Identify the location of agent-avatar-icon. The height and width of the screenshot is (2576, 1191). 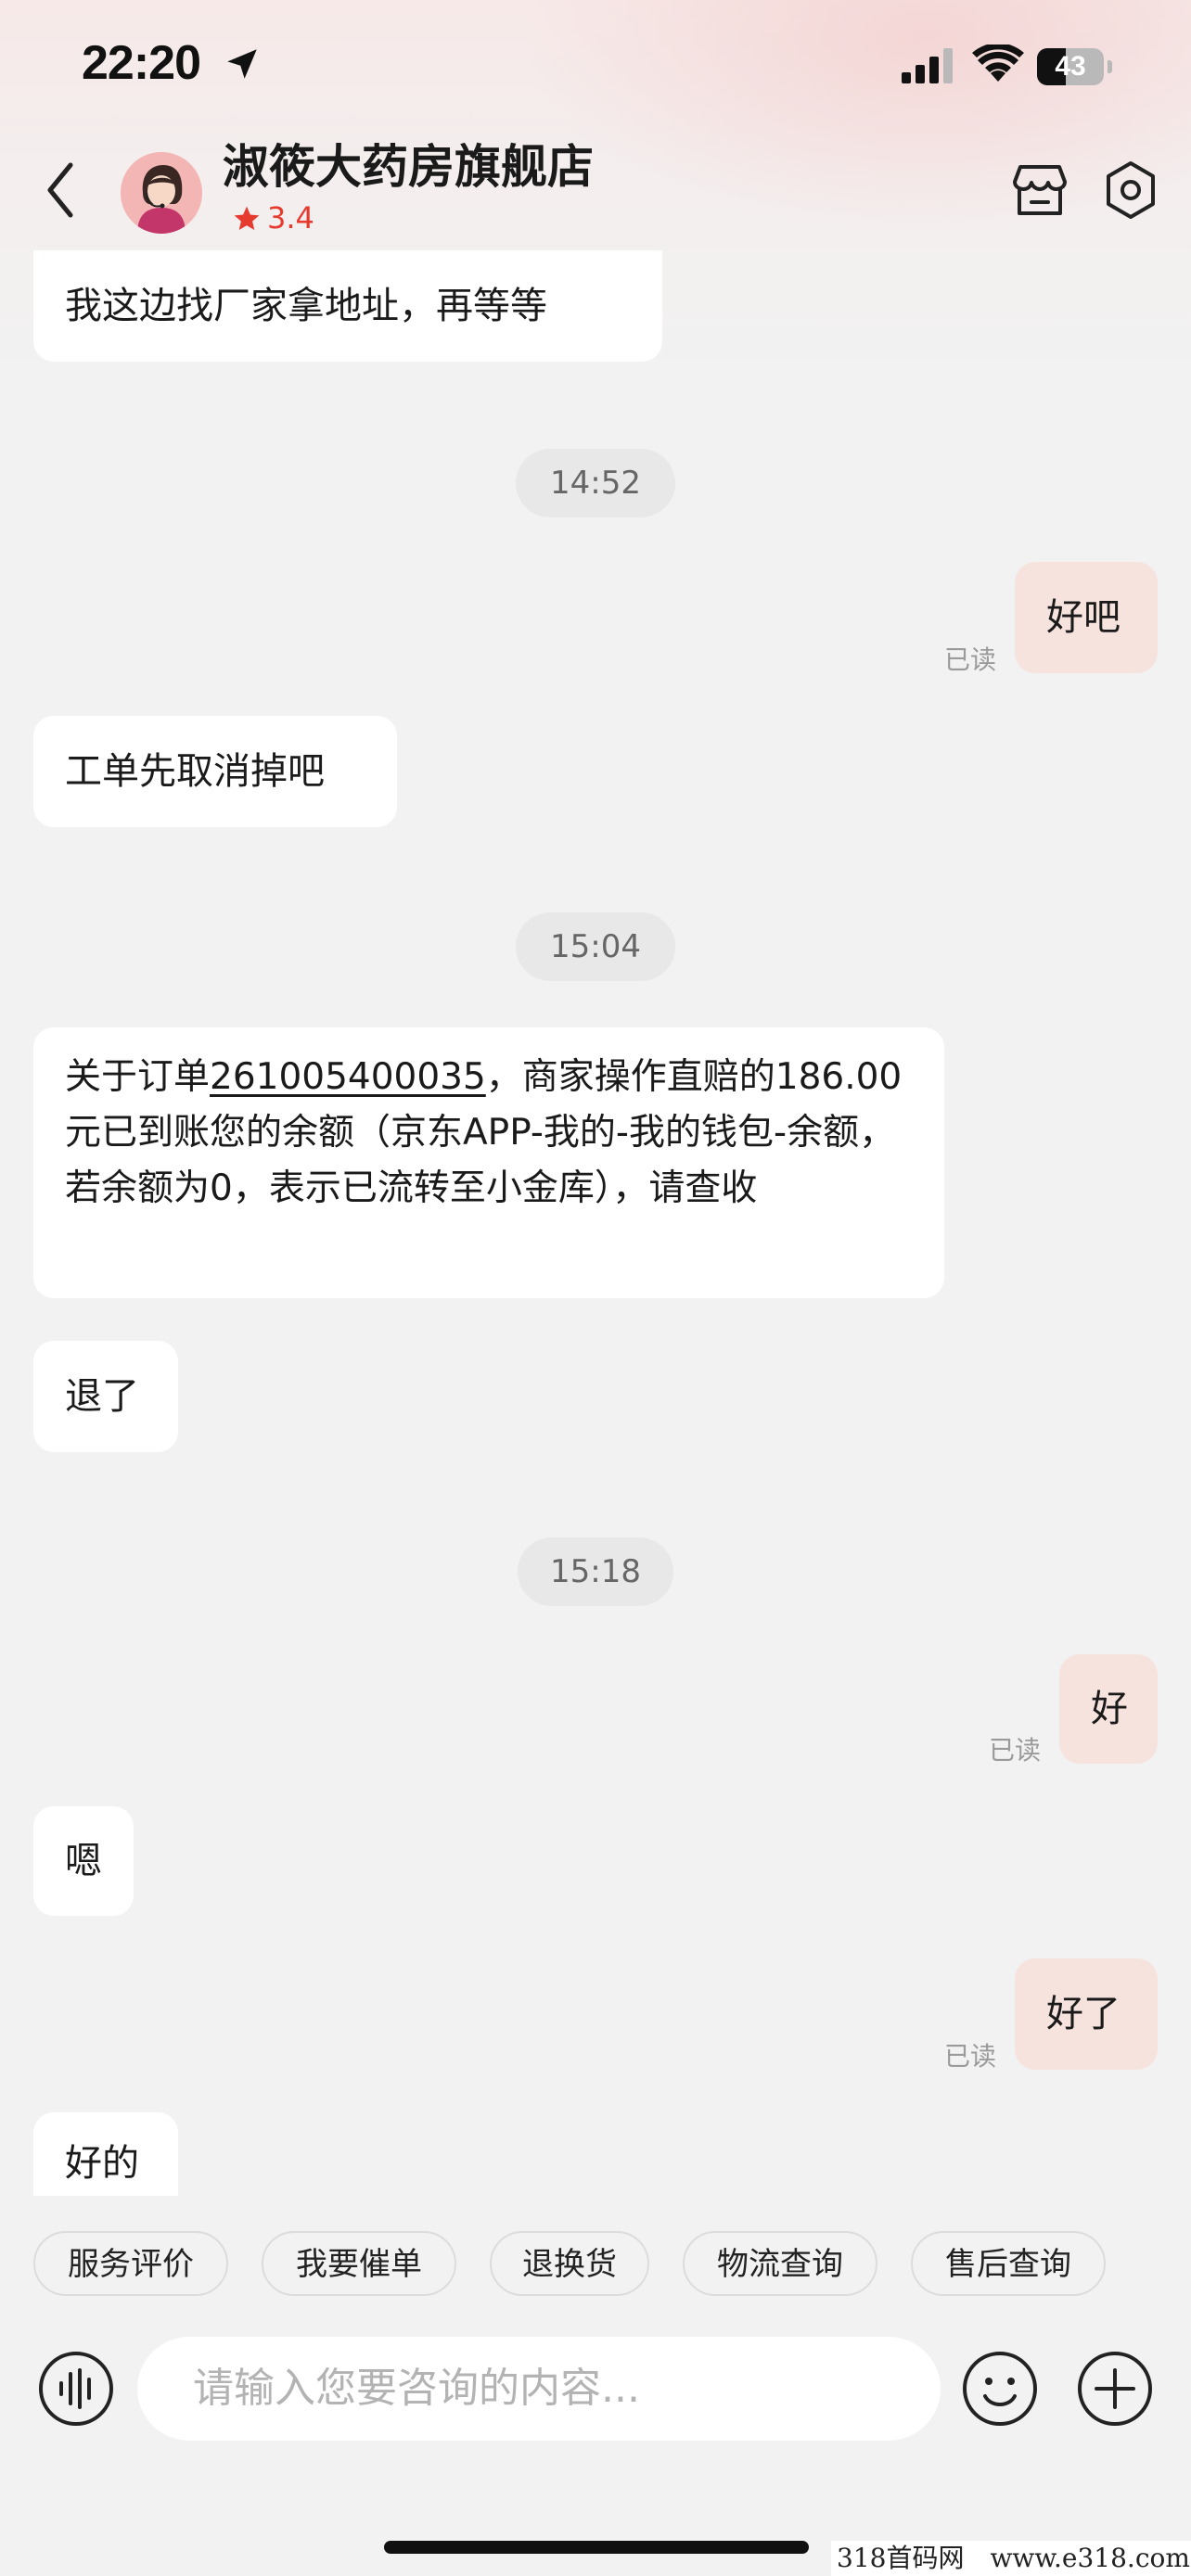
(161, 193).